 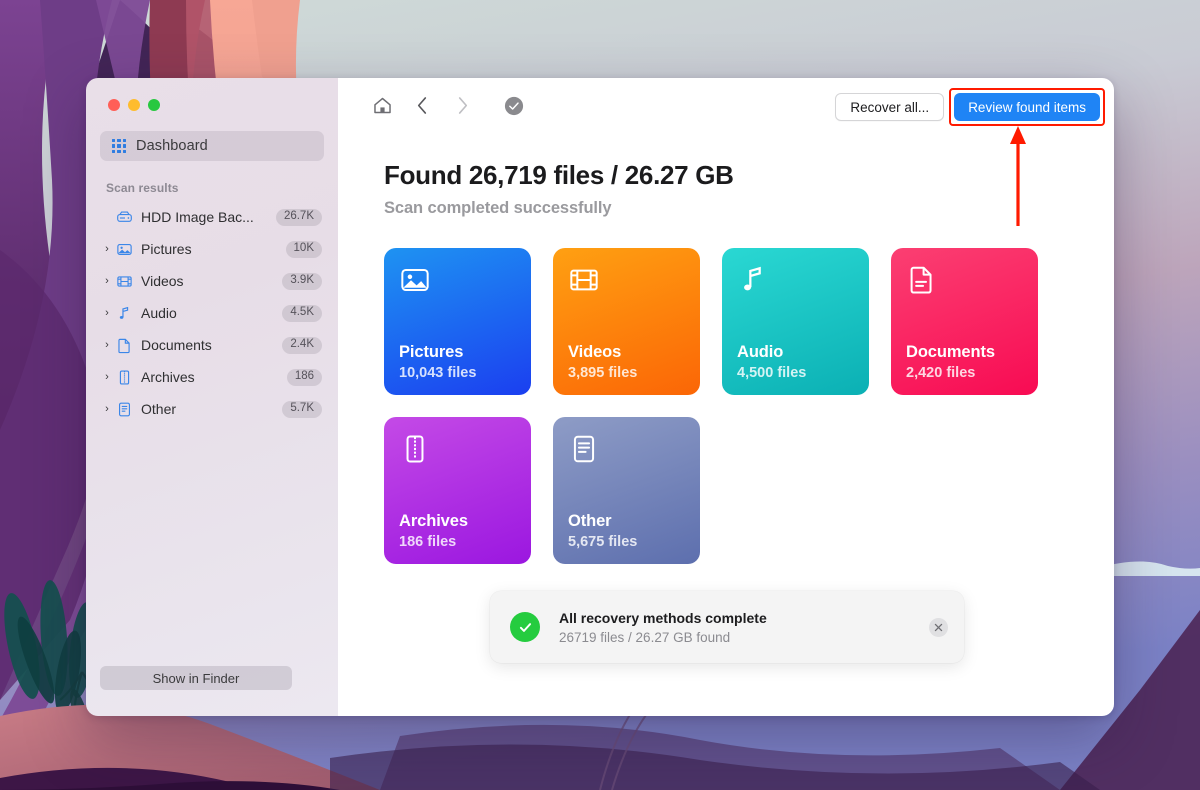 I want to click on sidebar-item-documents: › Documents 2.4K, so click(x=212, y=345).